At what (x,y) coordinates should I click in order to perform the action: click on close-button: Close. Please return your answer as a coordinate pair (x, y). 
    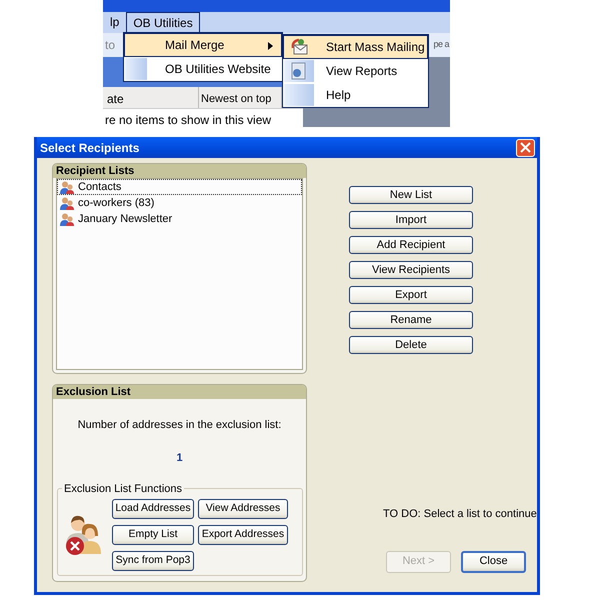
    Looking at the image, I should click on (493, 561).